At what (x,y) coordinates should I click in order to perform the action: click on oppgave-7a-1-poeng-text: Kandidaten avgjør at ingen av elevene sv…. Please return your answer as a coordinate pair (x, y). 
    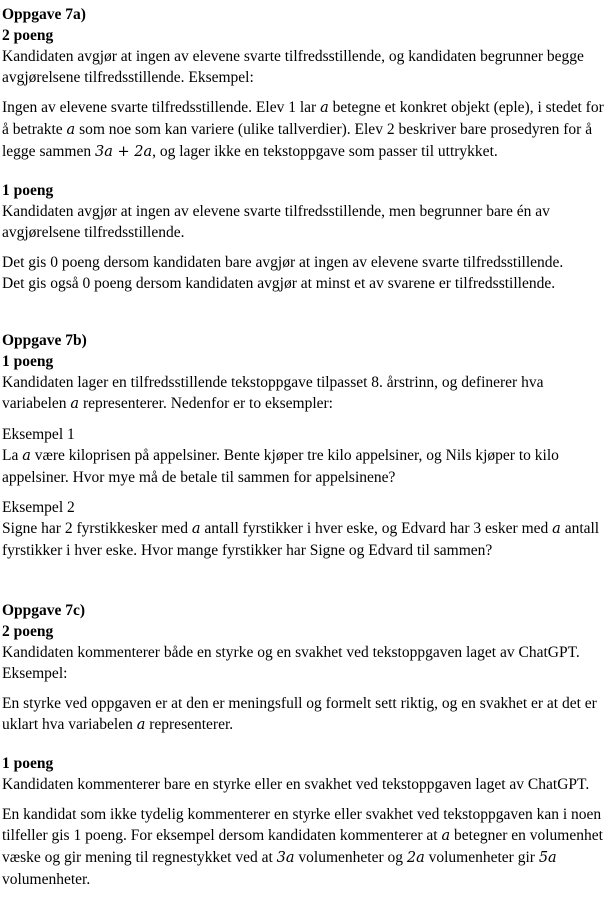
    Looking at the image, I should click on (276, 222).